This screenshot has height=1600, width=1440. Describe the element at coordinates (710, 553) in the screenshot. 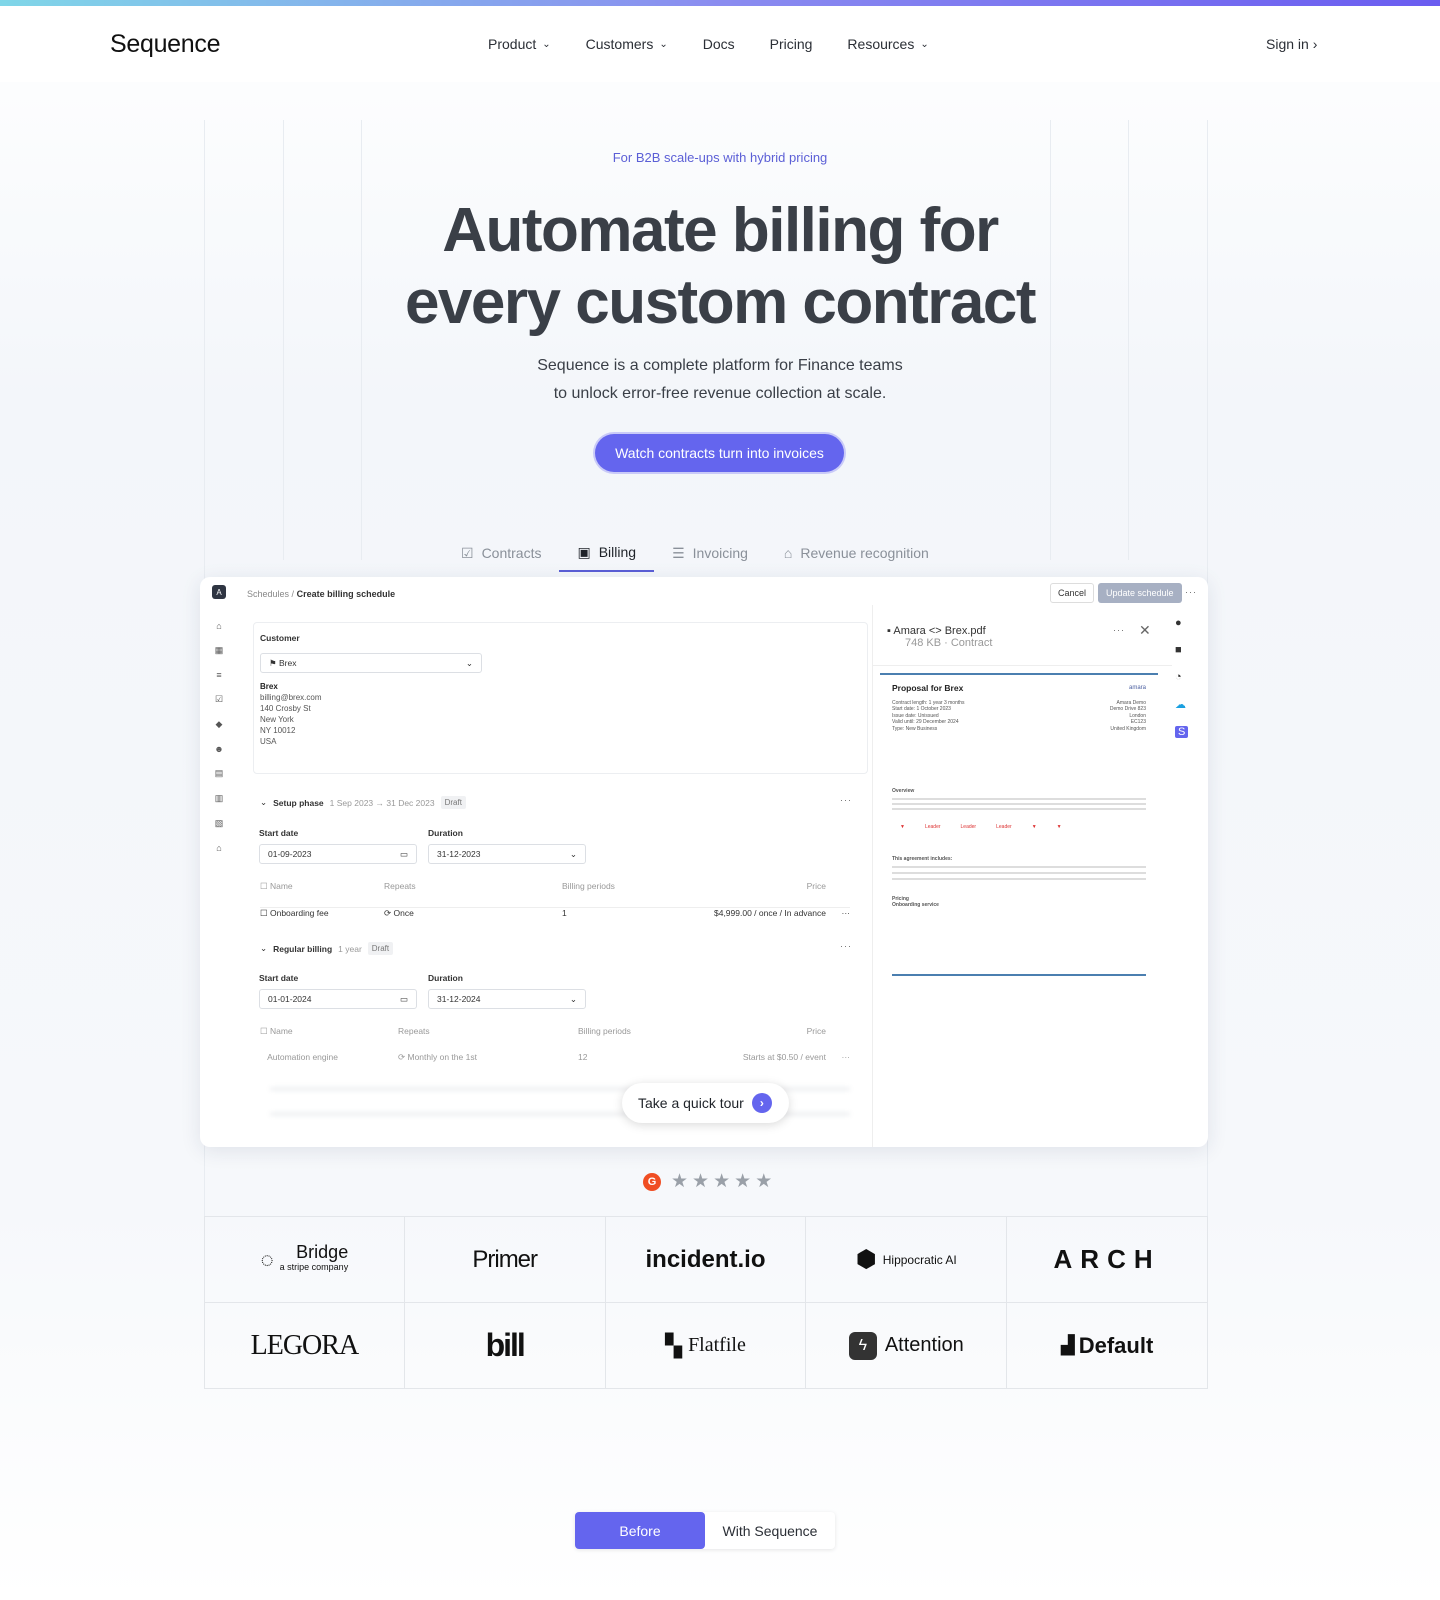

I see `tab-invoicing: ☰ Invoicing` at that location.